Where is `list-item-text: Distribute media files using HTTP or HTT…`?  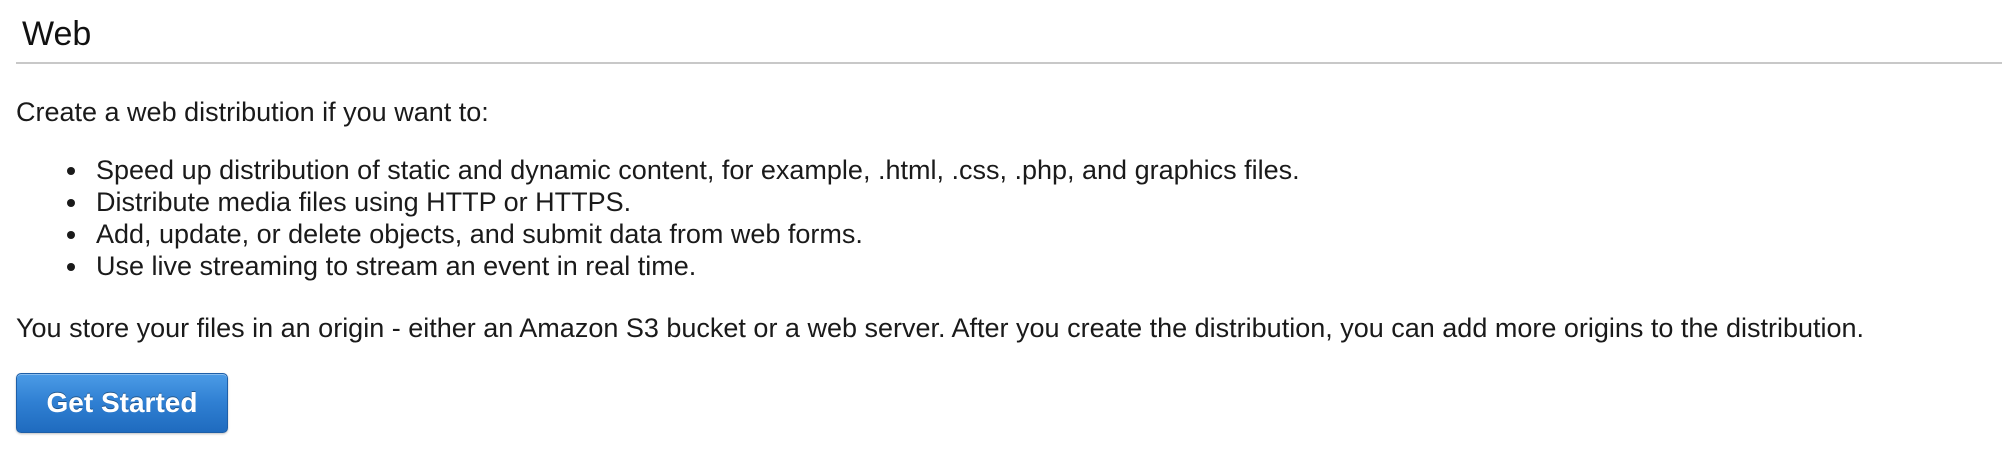
list-item-text: Distribute media files using HTTP or HTT… is located at coordinates (364, 202).